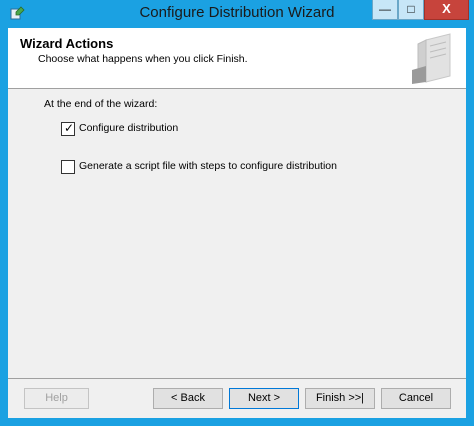 The image size is (474, 426). Describe the element at coordinates (237, 14) in the screenshot. I see `title-bar: Configure Distribution Wizard — □ X` at that location.